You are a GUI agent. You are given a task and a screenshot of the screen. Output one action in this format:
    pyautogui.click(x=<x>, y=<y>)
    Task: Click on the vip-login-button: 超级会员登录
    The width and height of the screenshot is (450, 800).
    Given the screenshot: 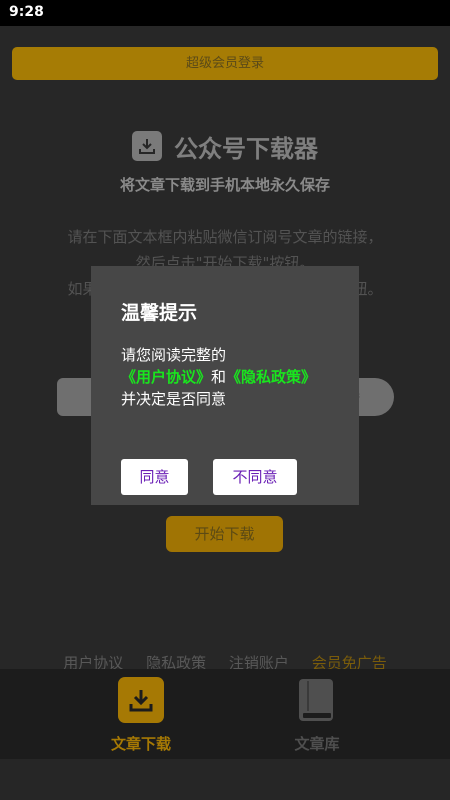 What is the action you would take?
    pyautogui.click(x=225, y=63)
    